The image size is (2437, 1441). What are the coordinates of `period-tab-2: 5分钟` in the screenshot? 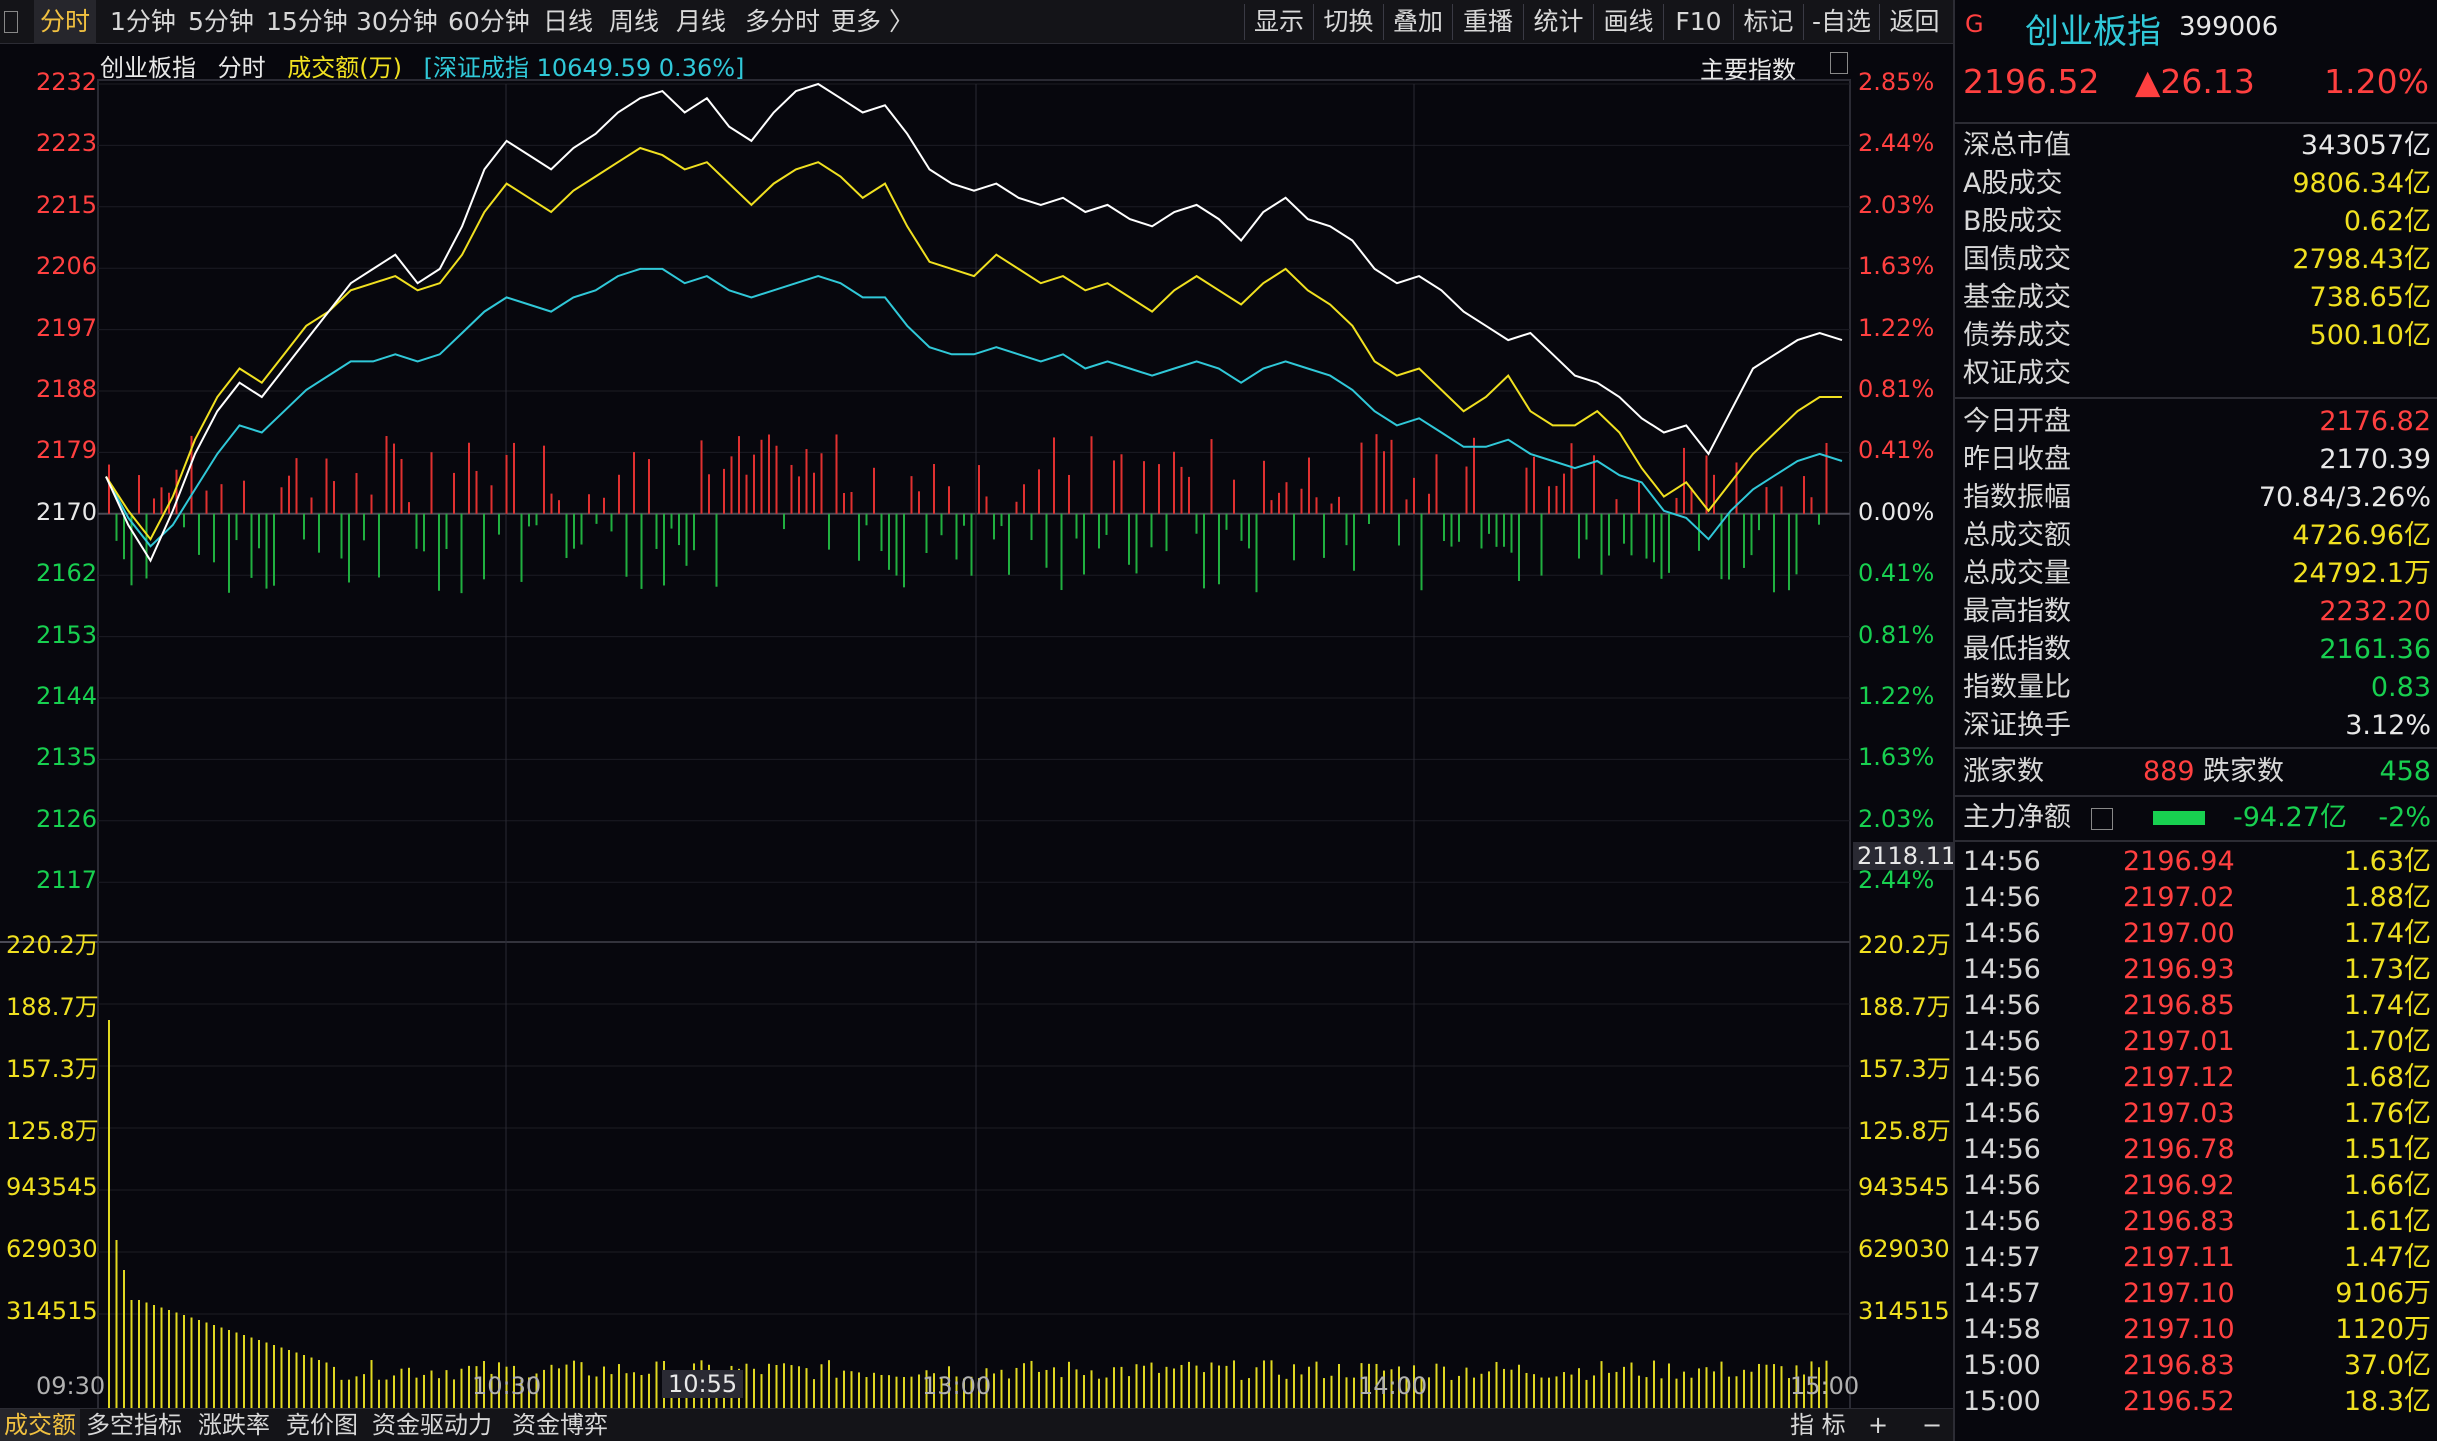 It's located at (221, 22).